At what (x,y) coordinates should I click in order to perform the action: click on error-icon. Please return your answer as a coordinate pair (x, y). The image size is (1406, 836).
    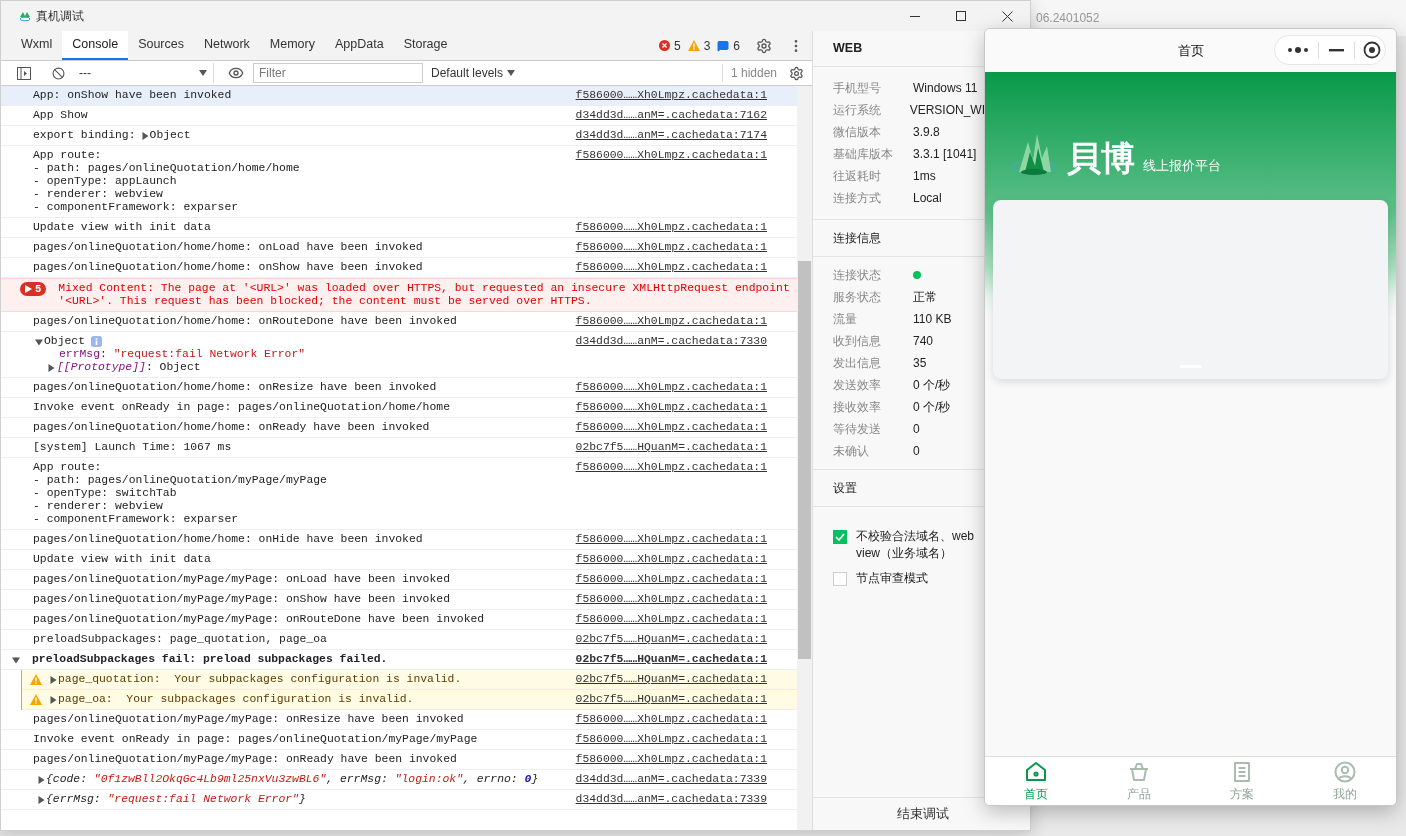
    Looking at the image, I should click on (664, 45).